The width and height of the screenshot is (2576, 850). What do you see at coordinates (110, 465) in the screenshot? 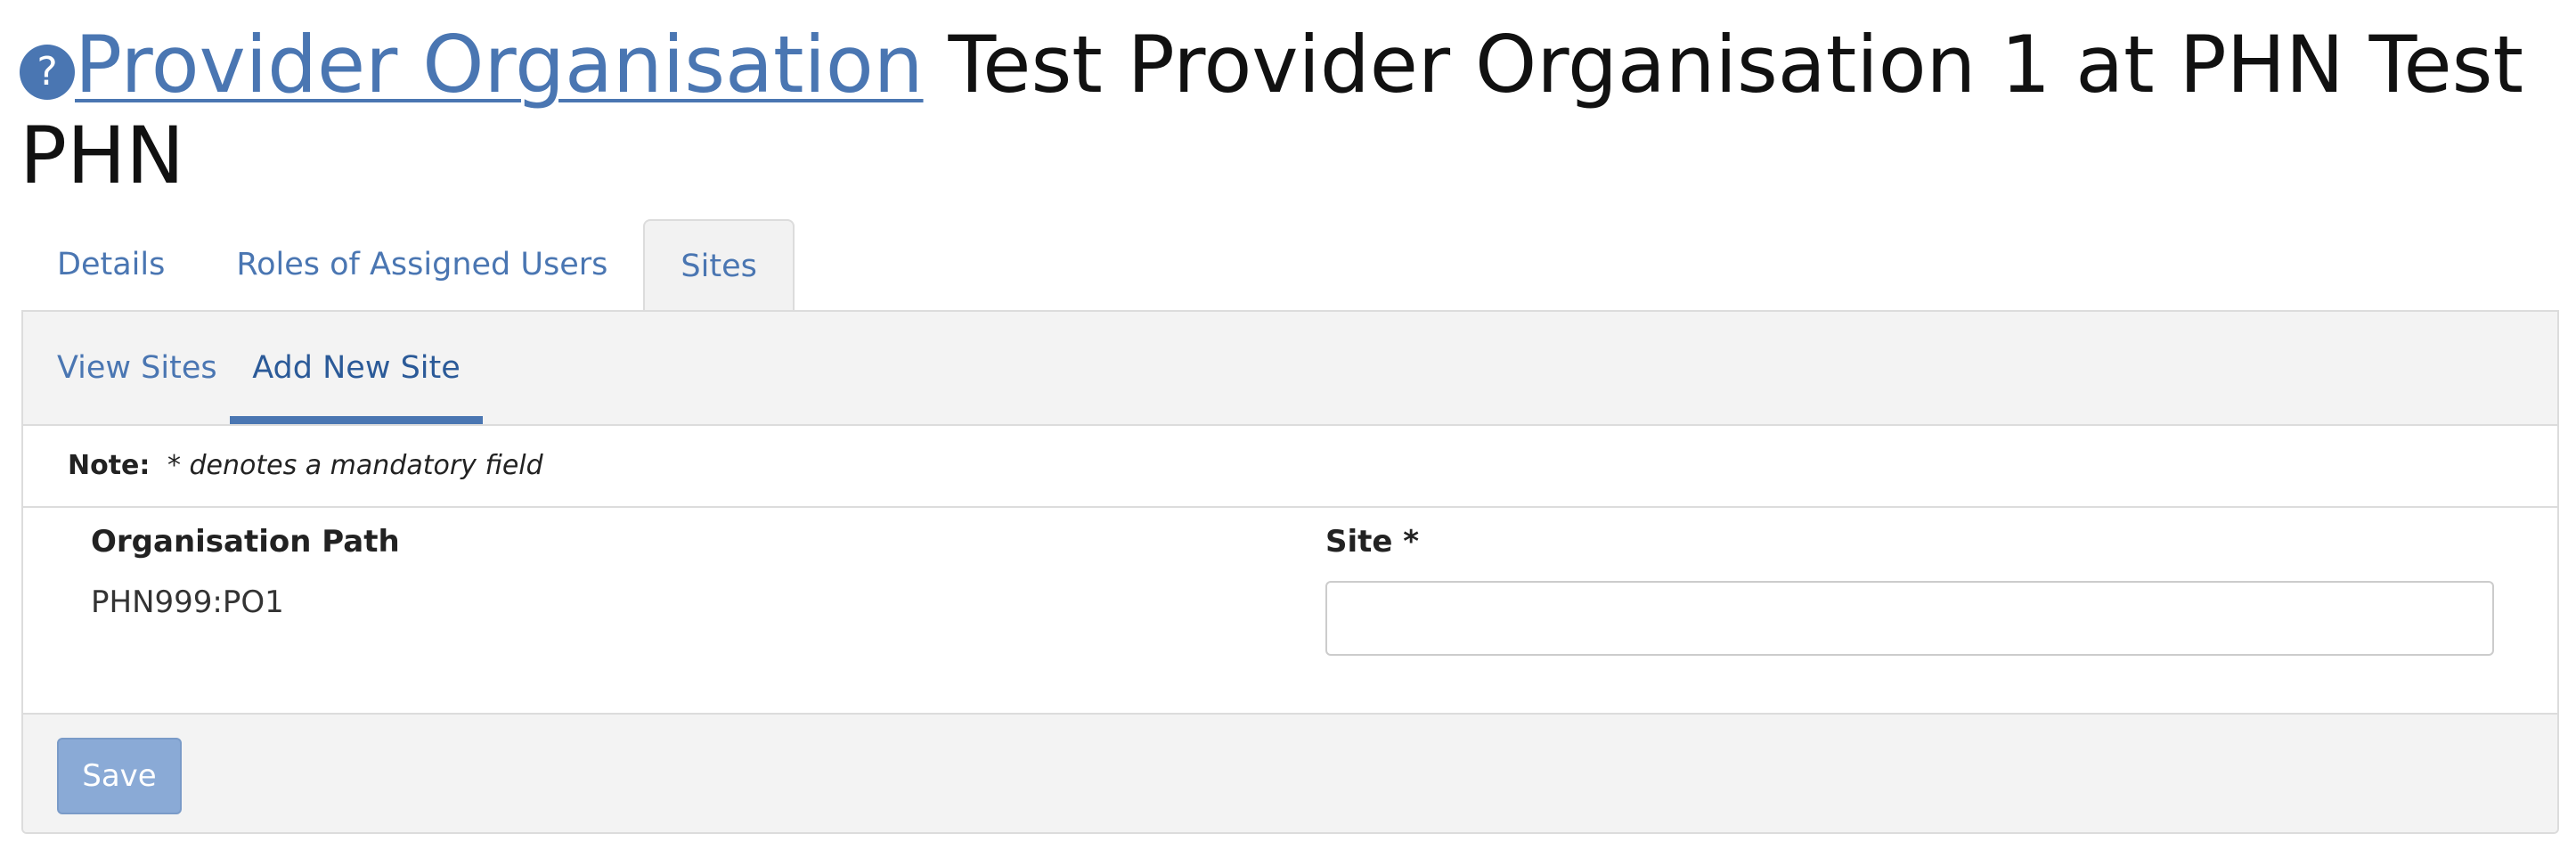
I see `note-label: Note:` at bounding box center [110, 465].